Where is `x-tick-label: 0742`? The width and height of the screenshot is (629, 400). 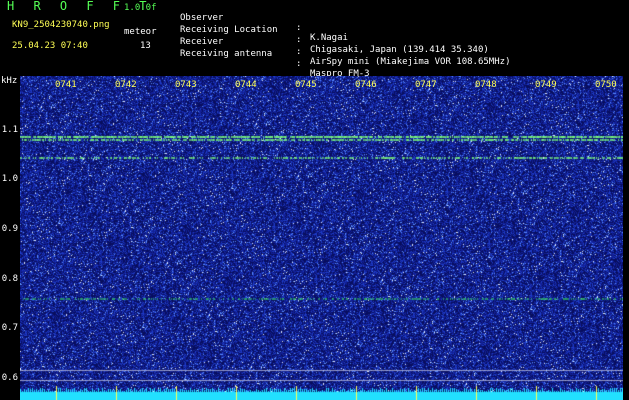 x-tick-label: 0742 is located at coordinates (126, 85).